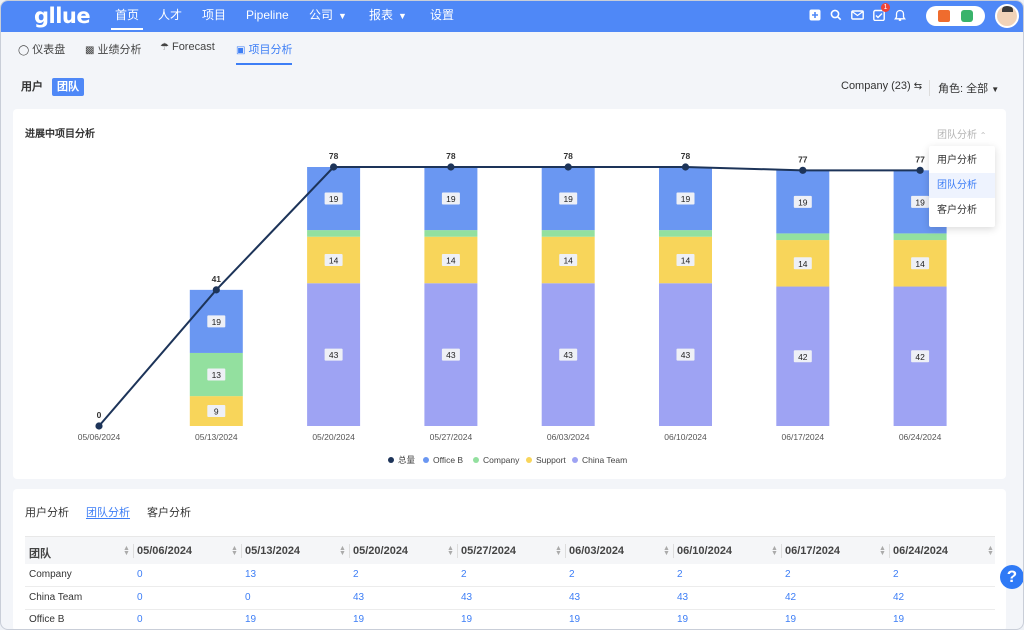  I want to click on column-header: 06/03/2024, so click(596, 551).